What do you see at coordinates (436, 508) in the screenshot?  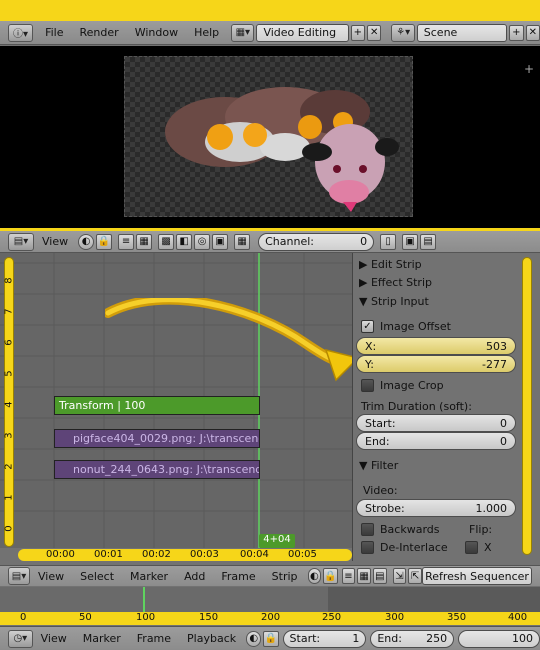 I see `strobe-field: Strobe: 1.000` at bounding box center [436, 508].